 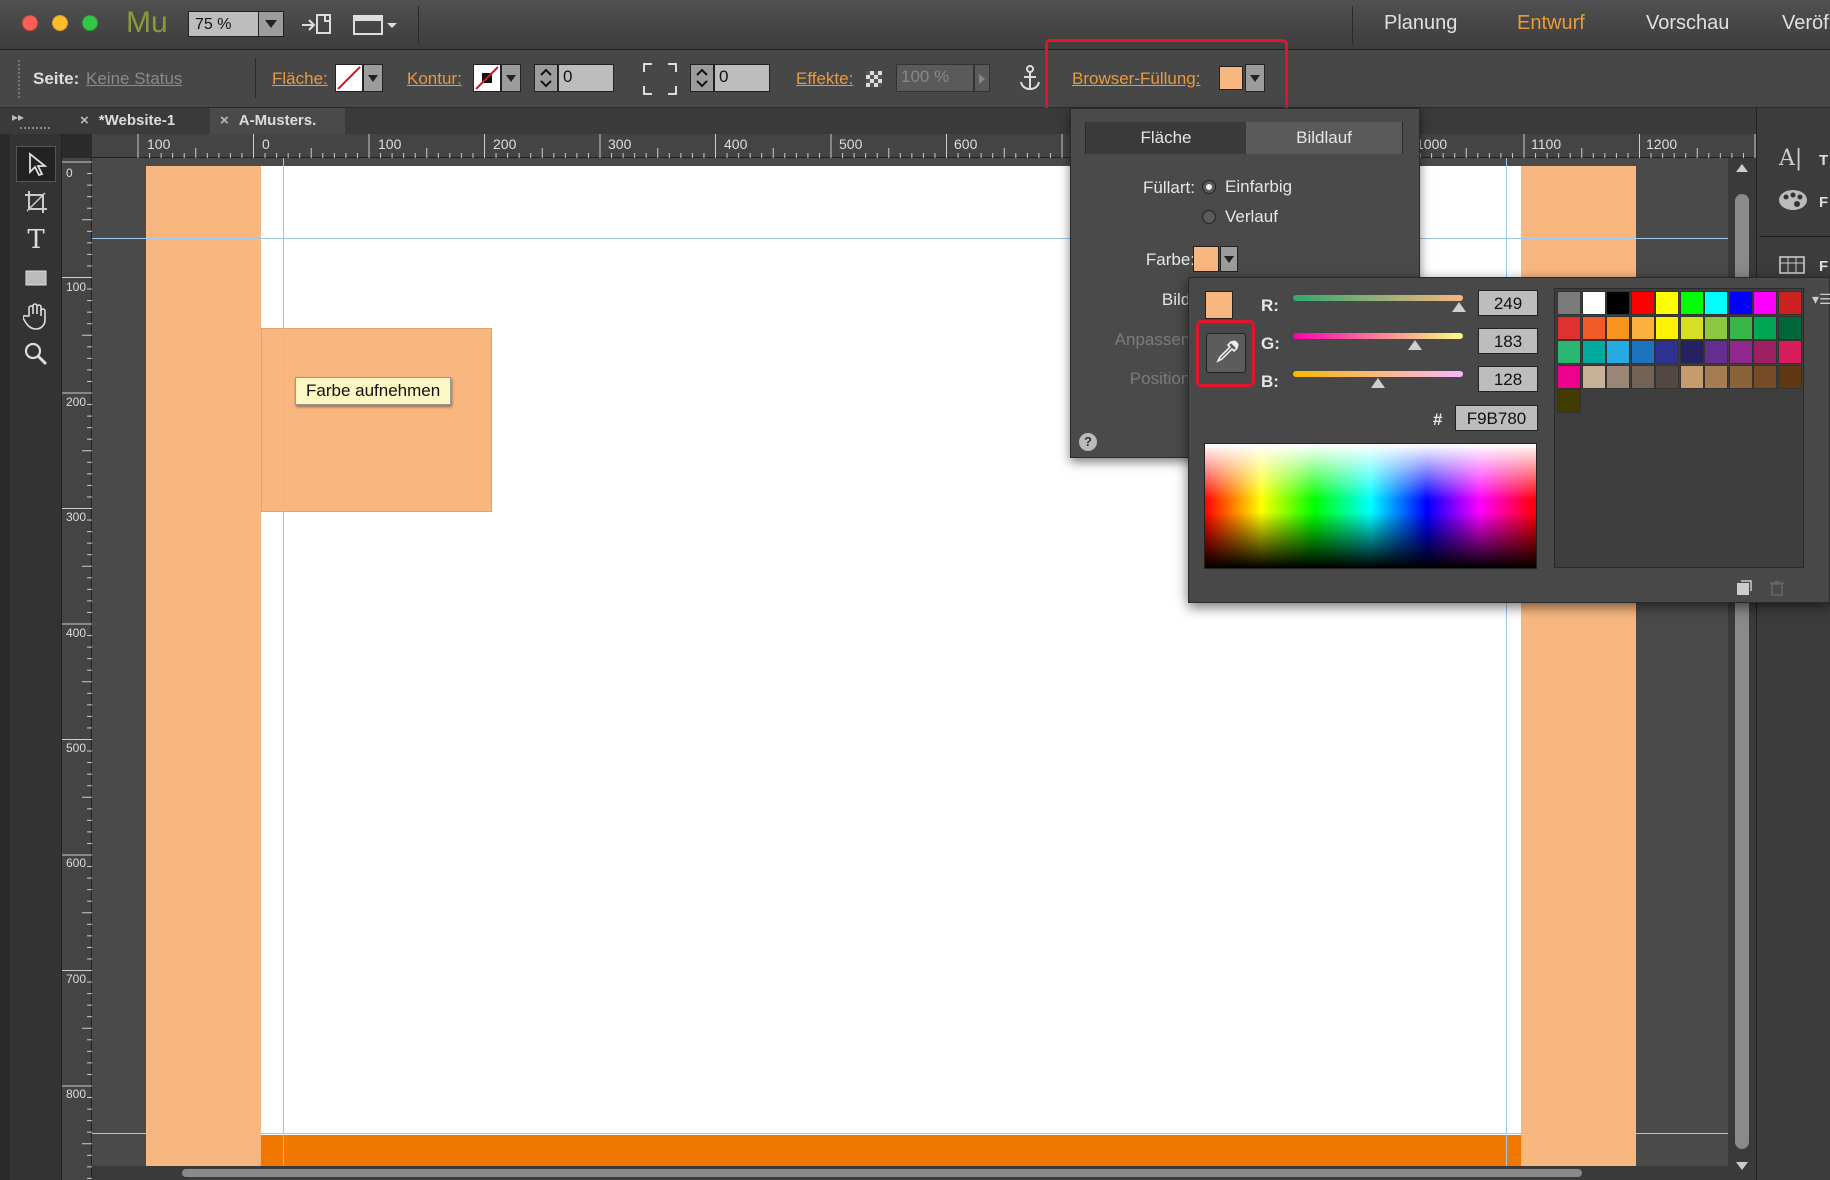 I want to click on farbe-dropdown-button, so click(x=1229, y=259).